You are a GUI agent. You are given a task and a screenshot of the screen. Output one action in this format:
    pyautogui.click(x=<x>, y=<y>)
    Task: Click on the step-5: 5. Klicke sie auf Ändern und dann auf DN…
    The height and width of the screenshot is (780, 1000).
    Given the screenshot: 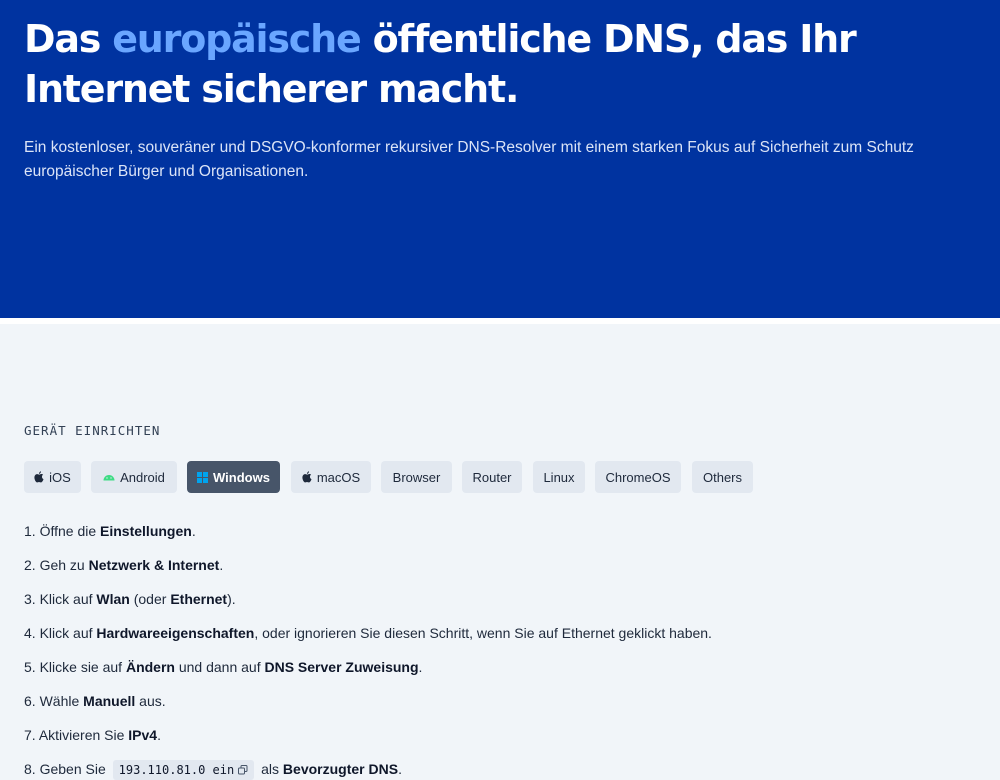 What is the action you would take?
    pyautogui.click(x=223, y=667)
    